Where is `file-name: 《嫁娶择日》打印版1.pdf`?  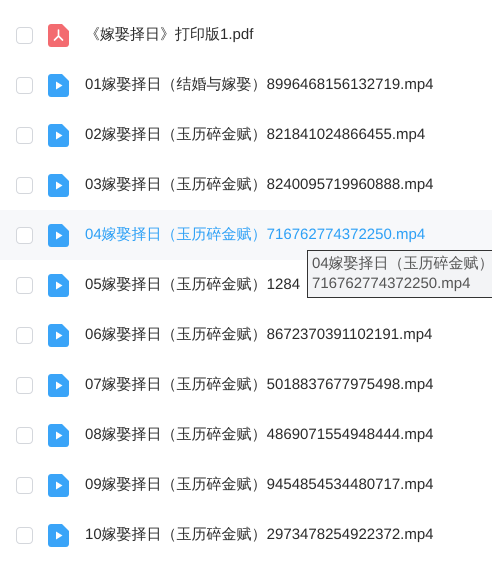 file-name: 《嫁娶择日》打印版1.pdf is located at coordinates (169, 35).